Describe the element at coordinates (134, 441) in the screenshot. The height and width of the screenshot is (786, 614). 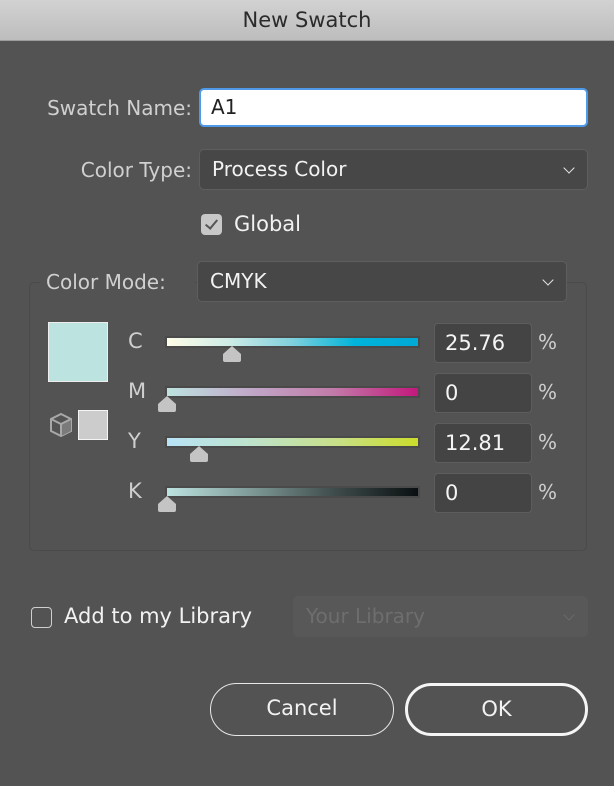
I see `channel-label-y: Y` at that location.